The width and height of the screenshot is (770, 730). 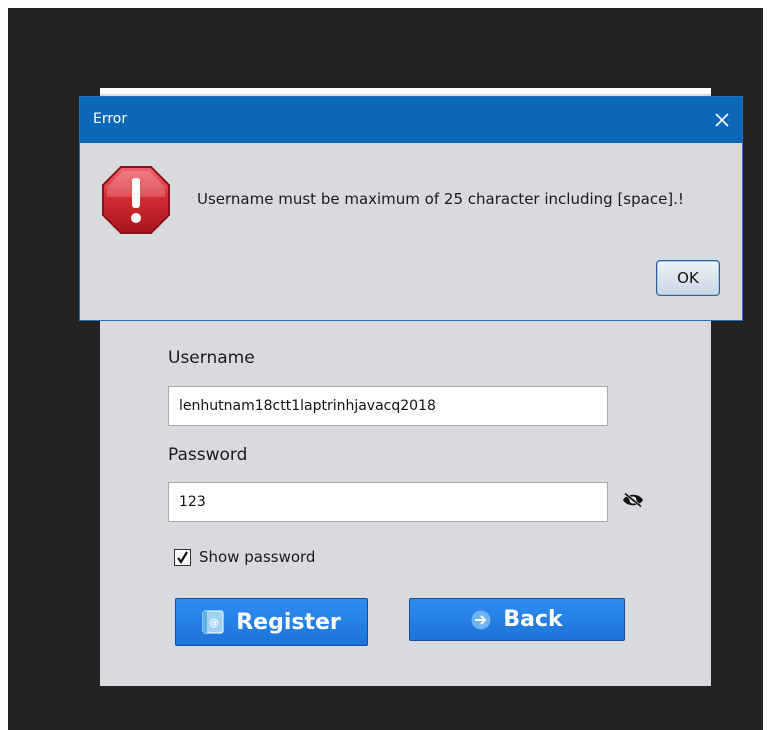 I want to click on password-label: Password, so click(x=208, y=455).